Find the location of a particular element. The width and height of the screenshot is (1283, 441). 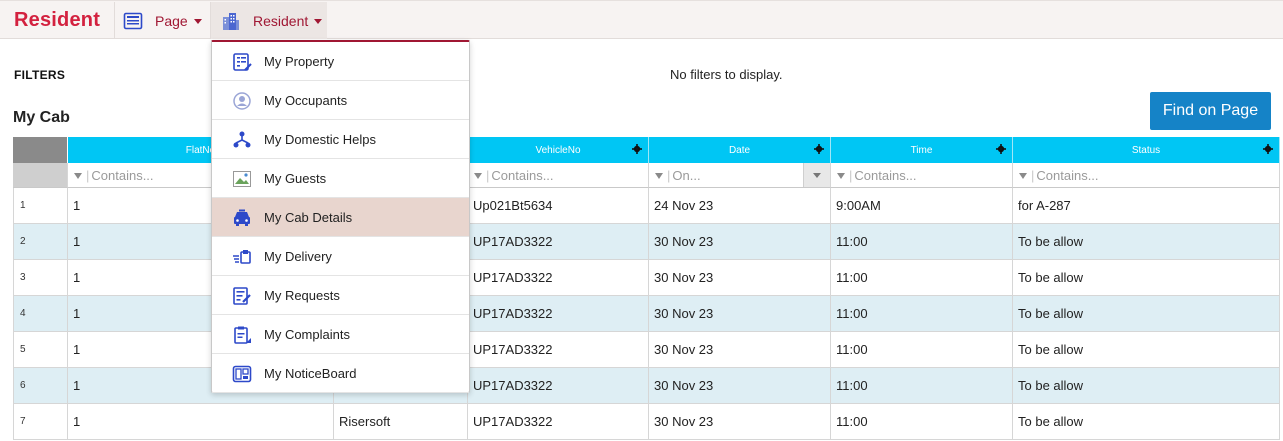

cab-icon is located at coordinates (242, 218).